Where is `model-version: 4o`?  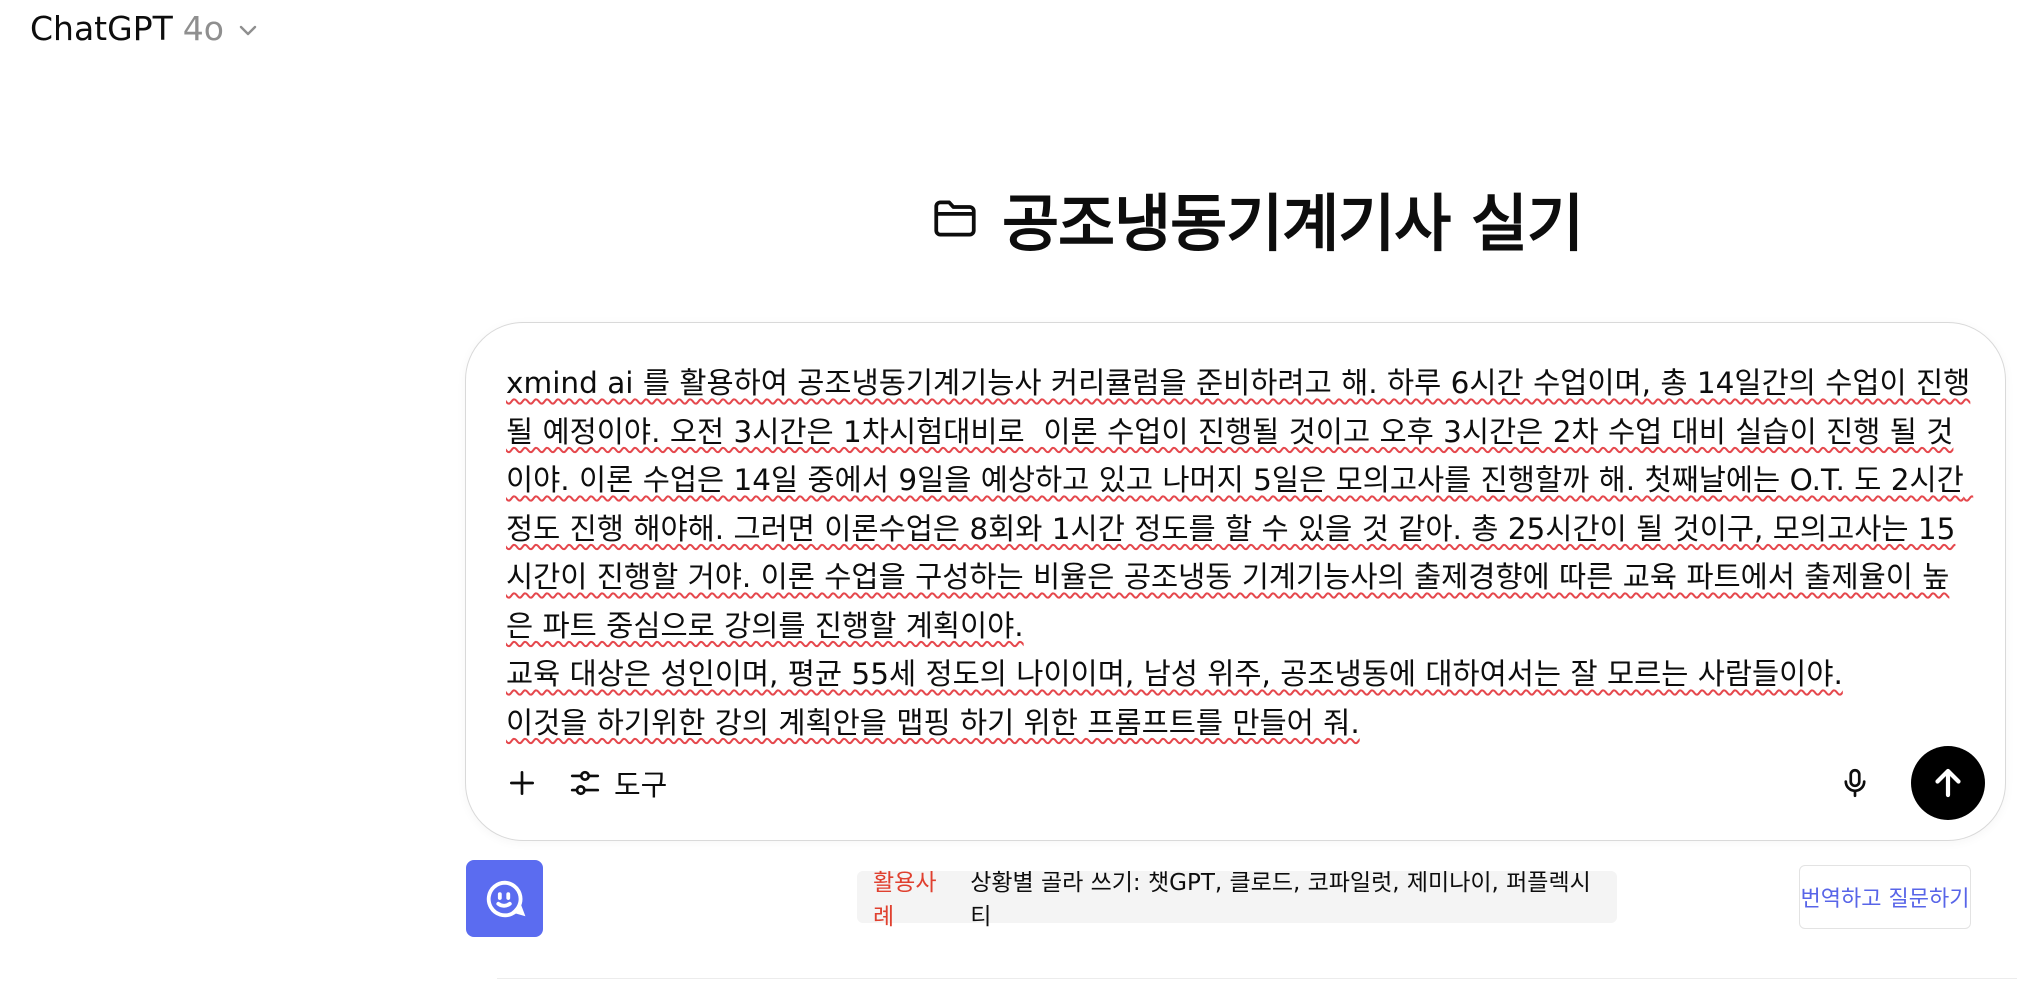 model-version: 4o is located at coordinates (203, 28).